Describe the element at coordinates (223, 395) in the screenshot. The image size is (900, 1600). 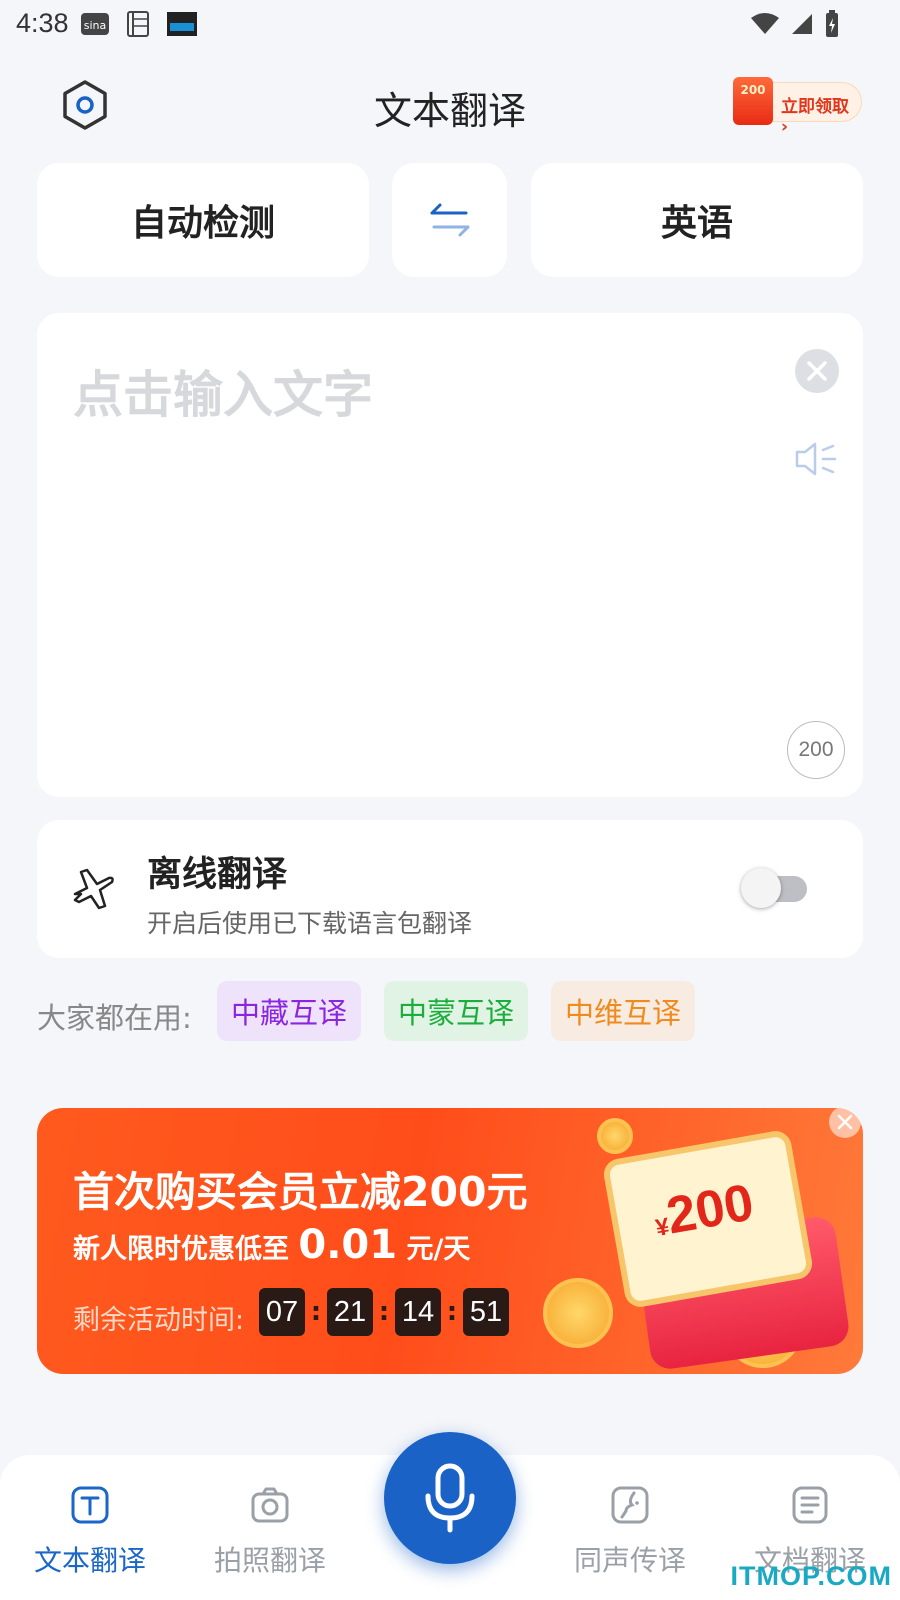
I see `input-placeholder: 点击输入文字` at that location.